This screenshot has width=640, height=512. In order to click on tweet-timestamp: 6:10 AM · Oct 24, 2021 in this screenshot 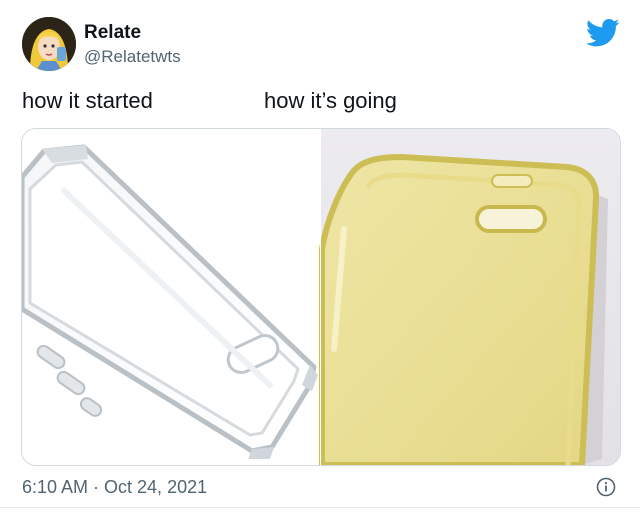, I will do `click(114, 487)`.